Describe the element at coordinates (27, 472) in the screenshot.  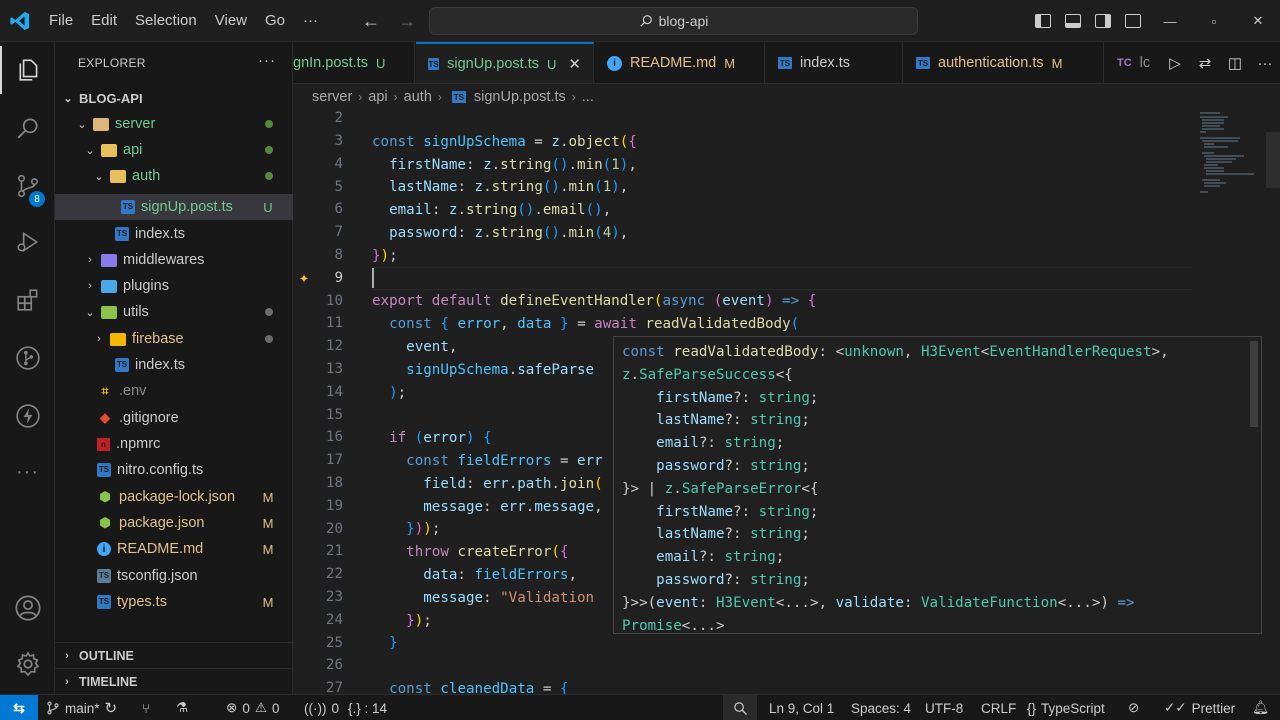
I see `more-views-icon: ···` at that location.